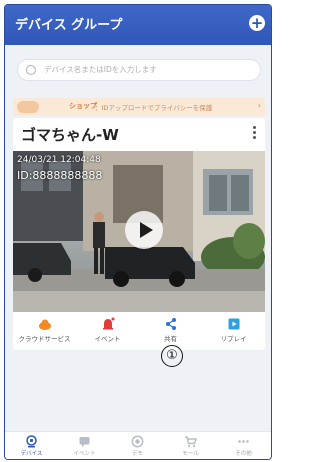 The height and width of the screenshot is (462, 320). I want to click on nav-item-device: デバイス, so click(31, 447).